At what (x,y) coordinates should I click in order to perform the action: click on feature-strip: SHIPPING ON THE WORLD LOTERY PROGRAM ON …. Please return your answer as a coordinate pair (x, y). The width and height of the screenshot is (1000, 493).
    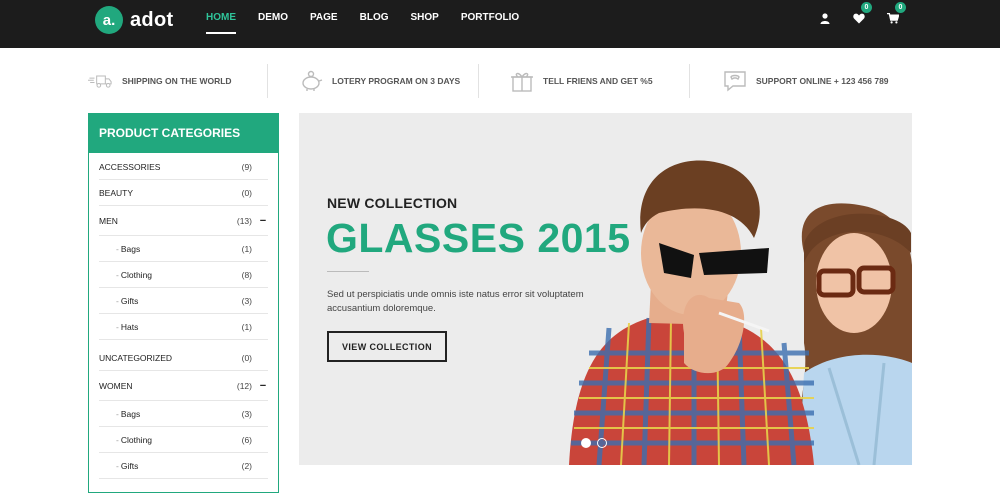
    Looking at the image, I should click on (500, 81).